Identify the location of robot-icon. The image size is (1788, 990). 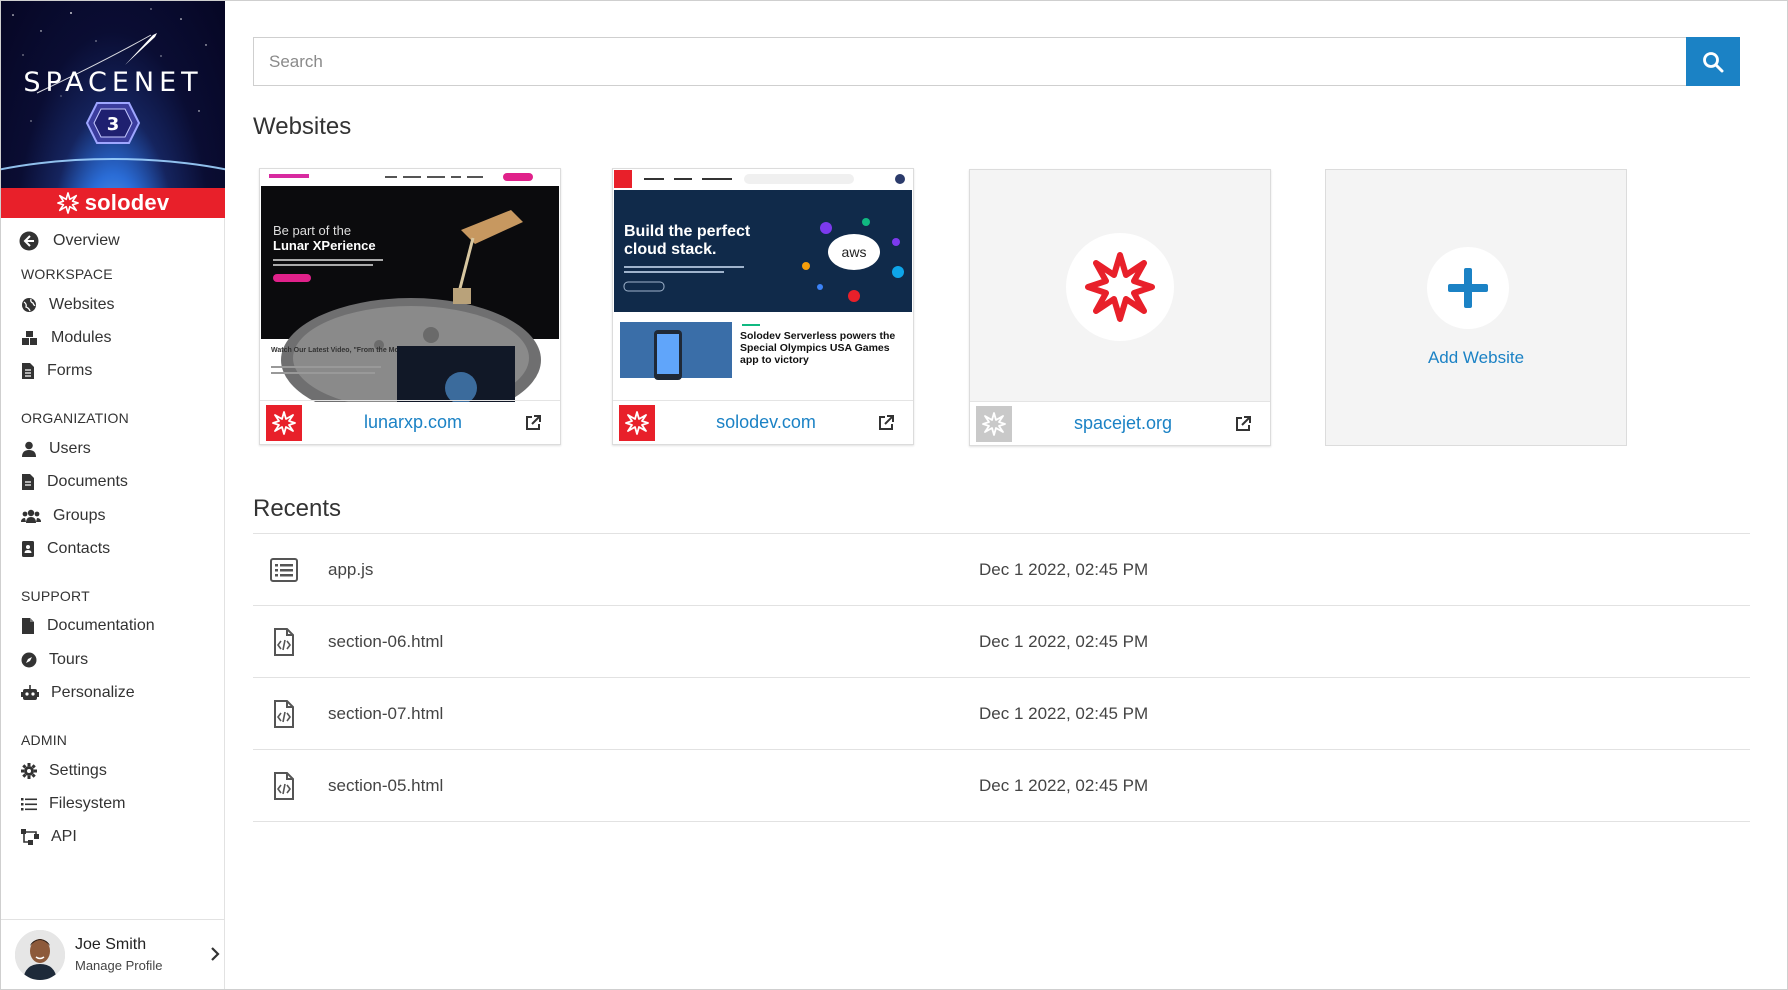
(30, 693).